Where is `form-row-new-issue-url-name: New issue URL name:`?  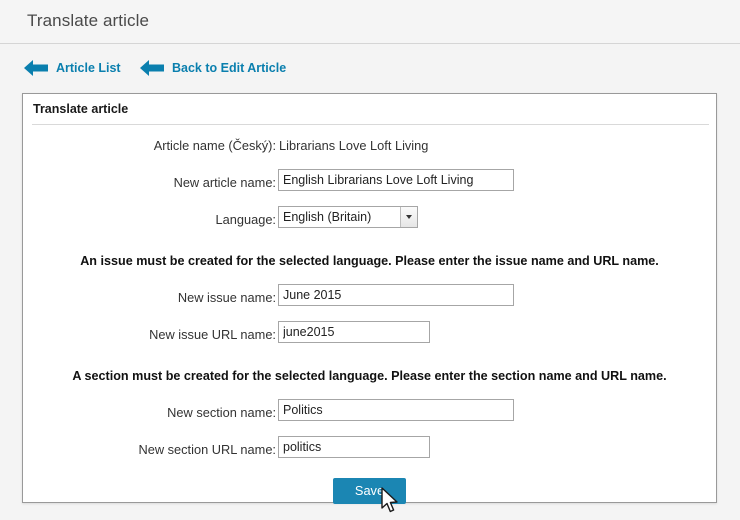 form-row-new-issue-url-name: New issue URL name: is located at coordinates (369, 336).